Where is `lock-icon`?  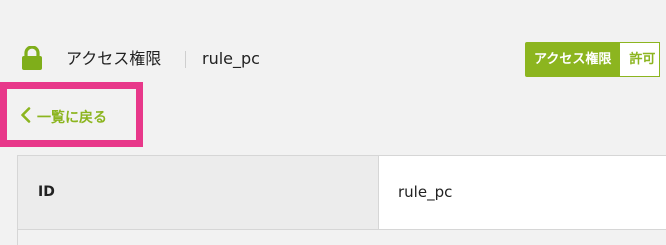
lock-icon is located at coordinates (32, 57).